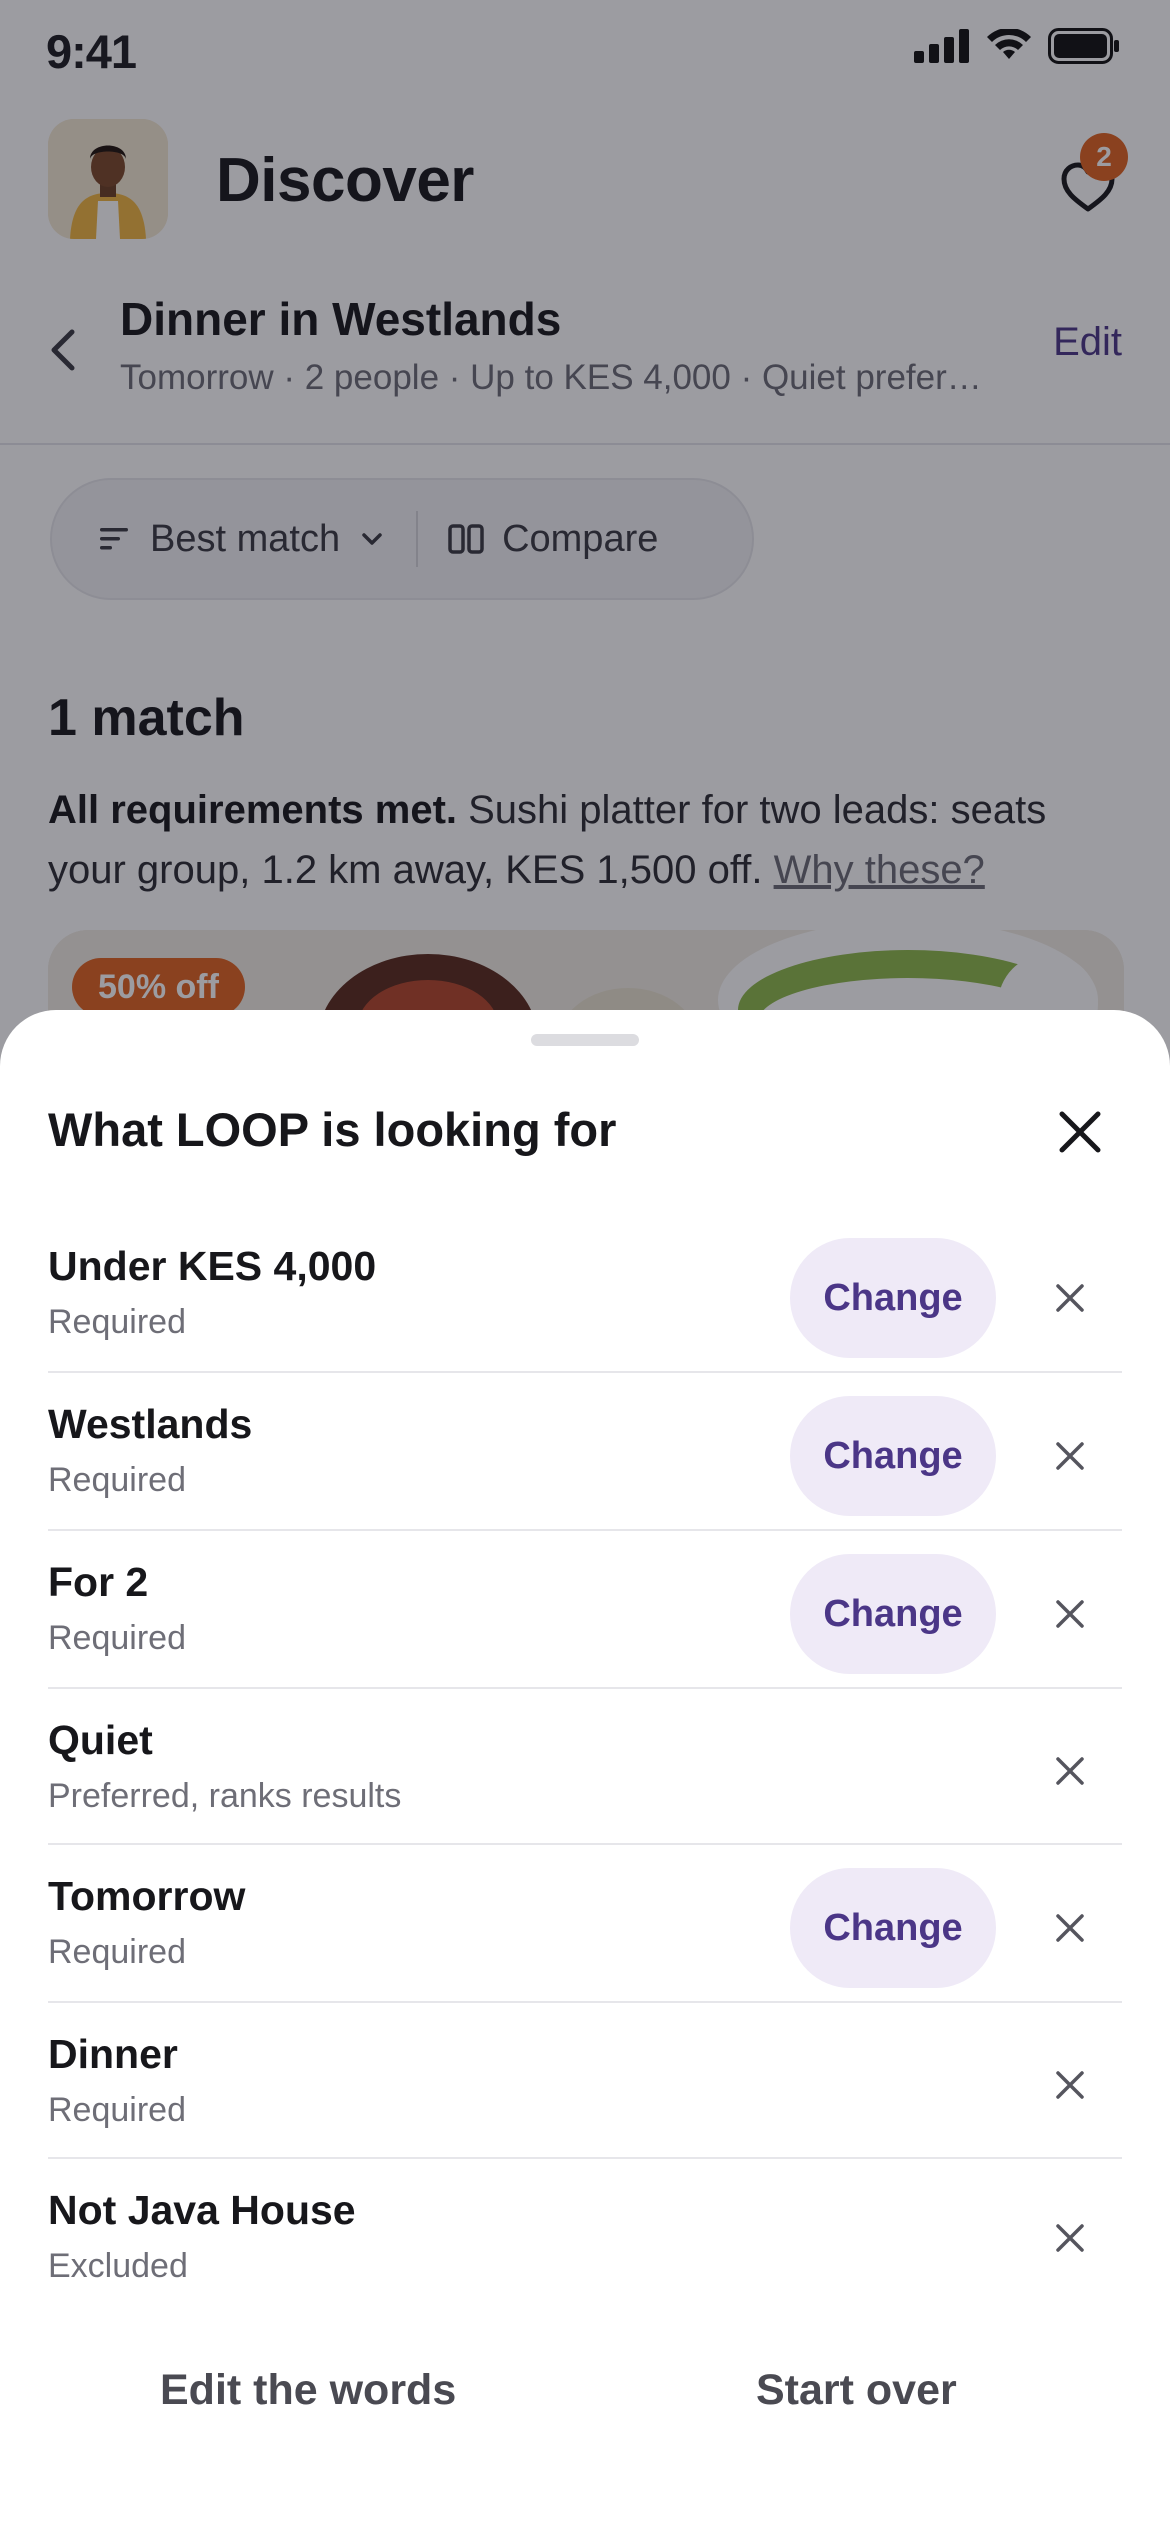  What do you see at coordinates (118, 2266) in the screenshot?
I see `requirement-status: Excluded` at bounding box center [118, 2266].